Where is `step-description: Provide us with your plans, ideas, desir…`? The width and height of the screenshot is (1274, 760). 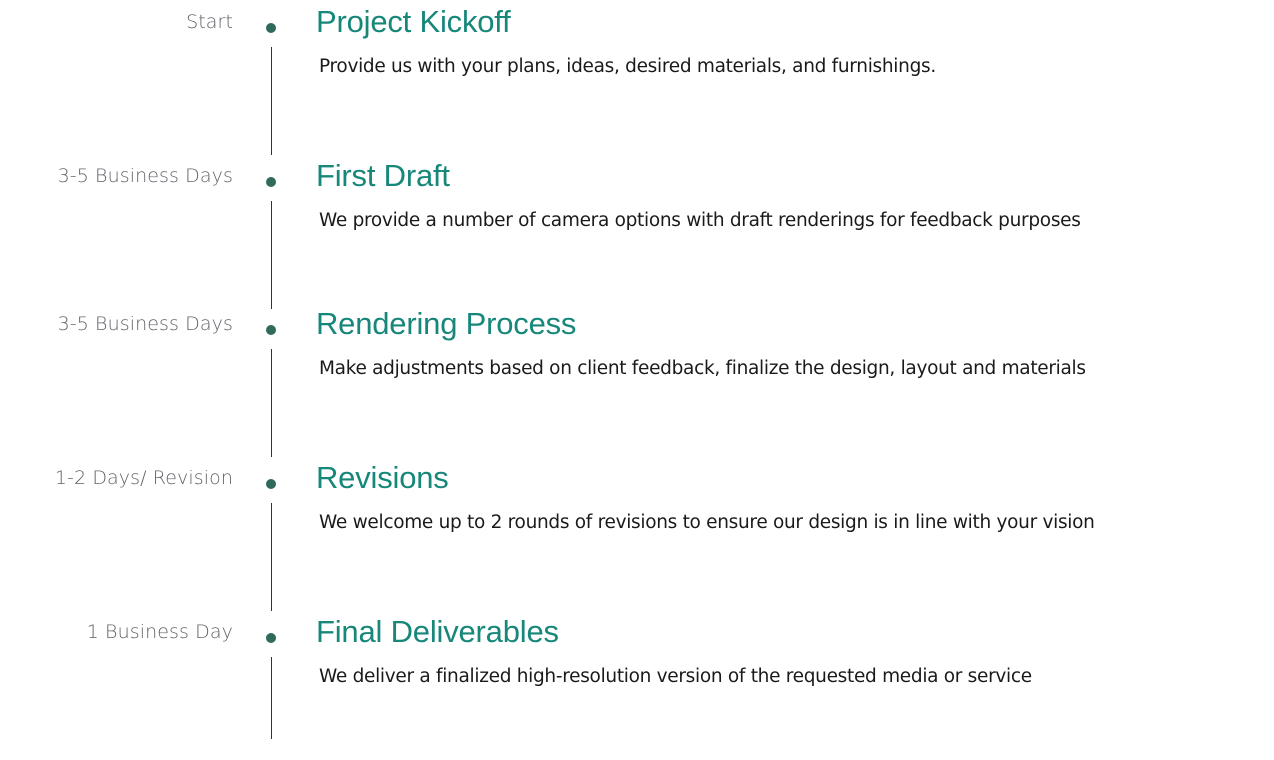
step-description: Provide us with your plans, ideas, desir… is located at coordinates (627, 66).